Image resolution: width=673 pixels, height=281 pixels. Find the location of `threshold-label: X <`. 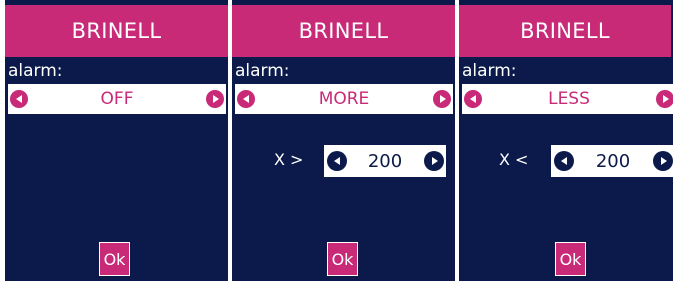

threshold-label: X < is located at coordinates (514, 159).